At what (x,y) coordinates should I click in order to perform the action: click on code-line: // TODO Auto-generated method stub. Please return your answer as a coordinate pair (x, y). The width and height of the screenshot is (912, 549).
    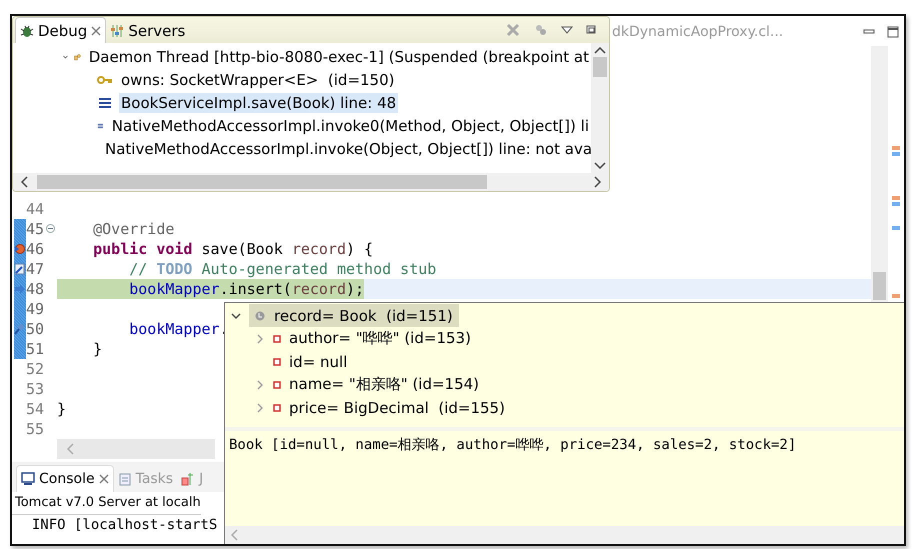
    Looking at the image, I should click on (282, 269).